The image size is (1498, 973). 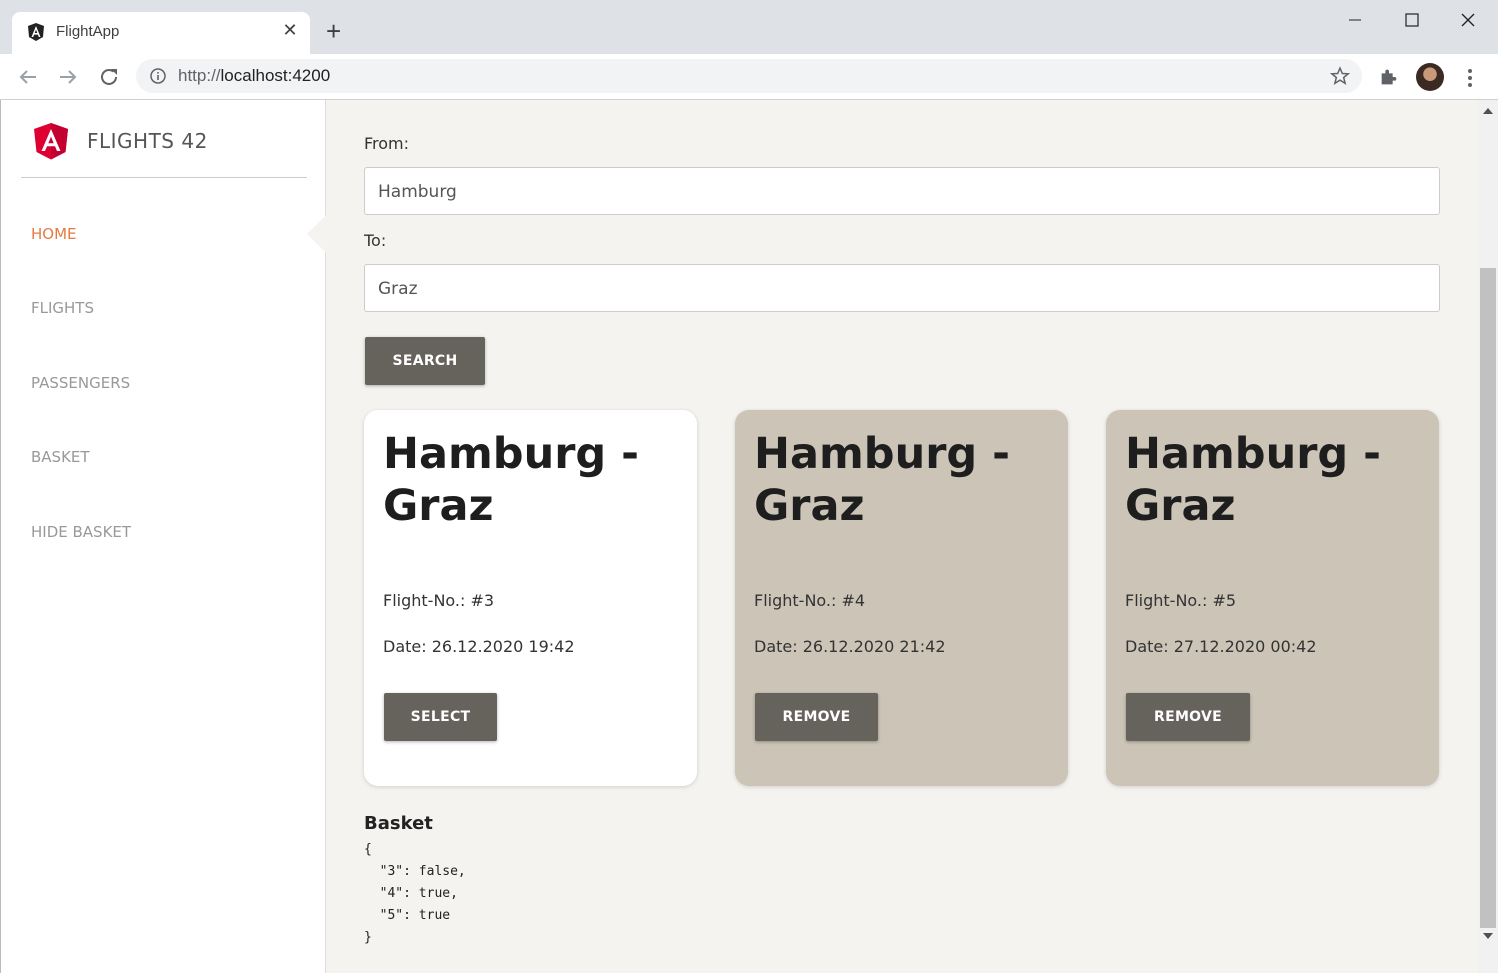 I want to click on maximize-button, so click(x=1412, y=20).